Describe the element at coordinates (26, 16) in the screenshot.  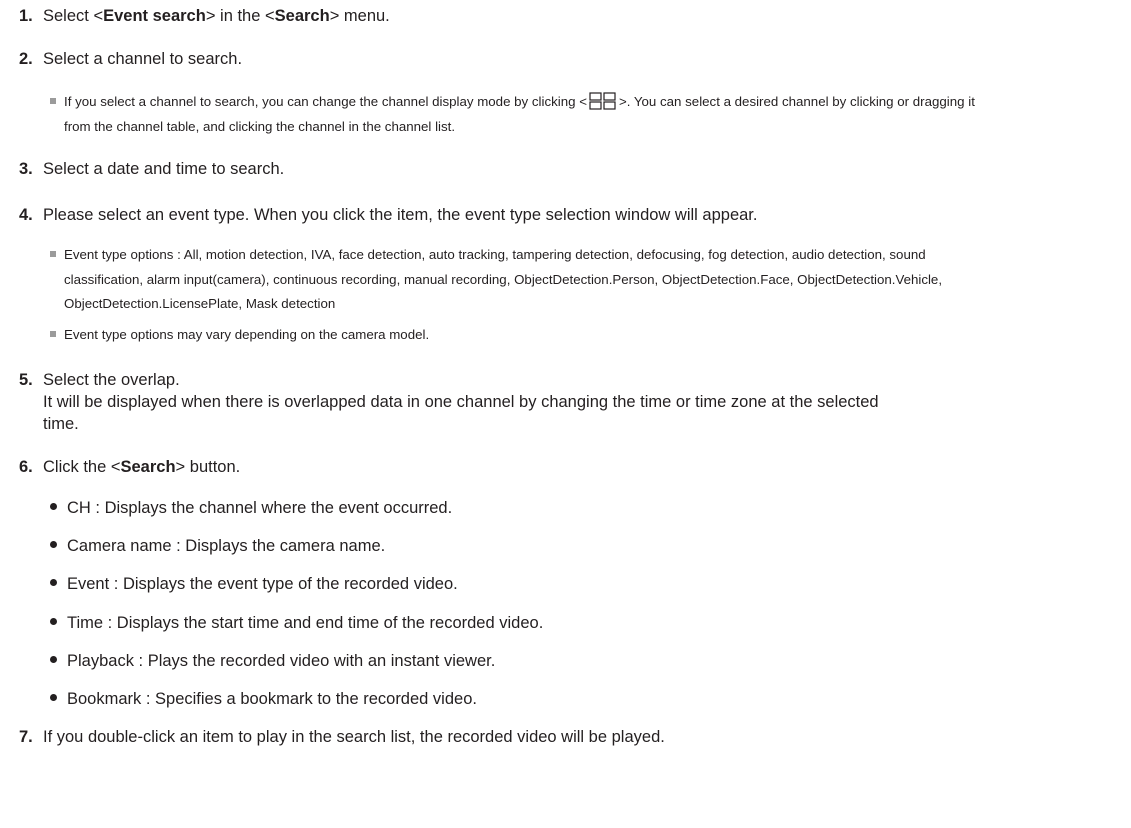
I see `step-number: 1.` at that location.